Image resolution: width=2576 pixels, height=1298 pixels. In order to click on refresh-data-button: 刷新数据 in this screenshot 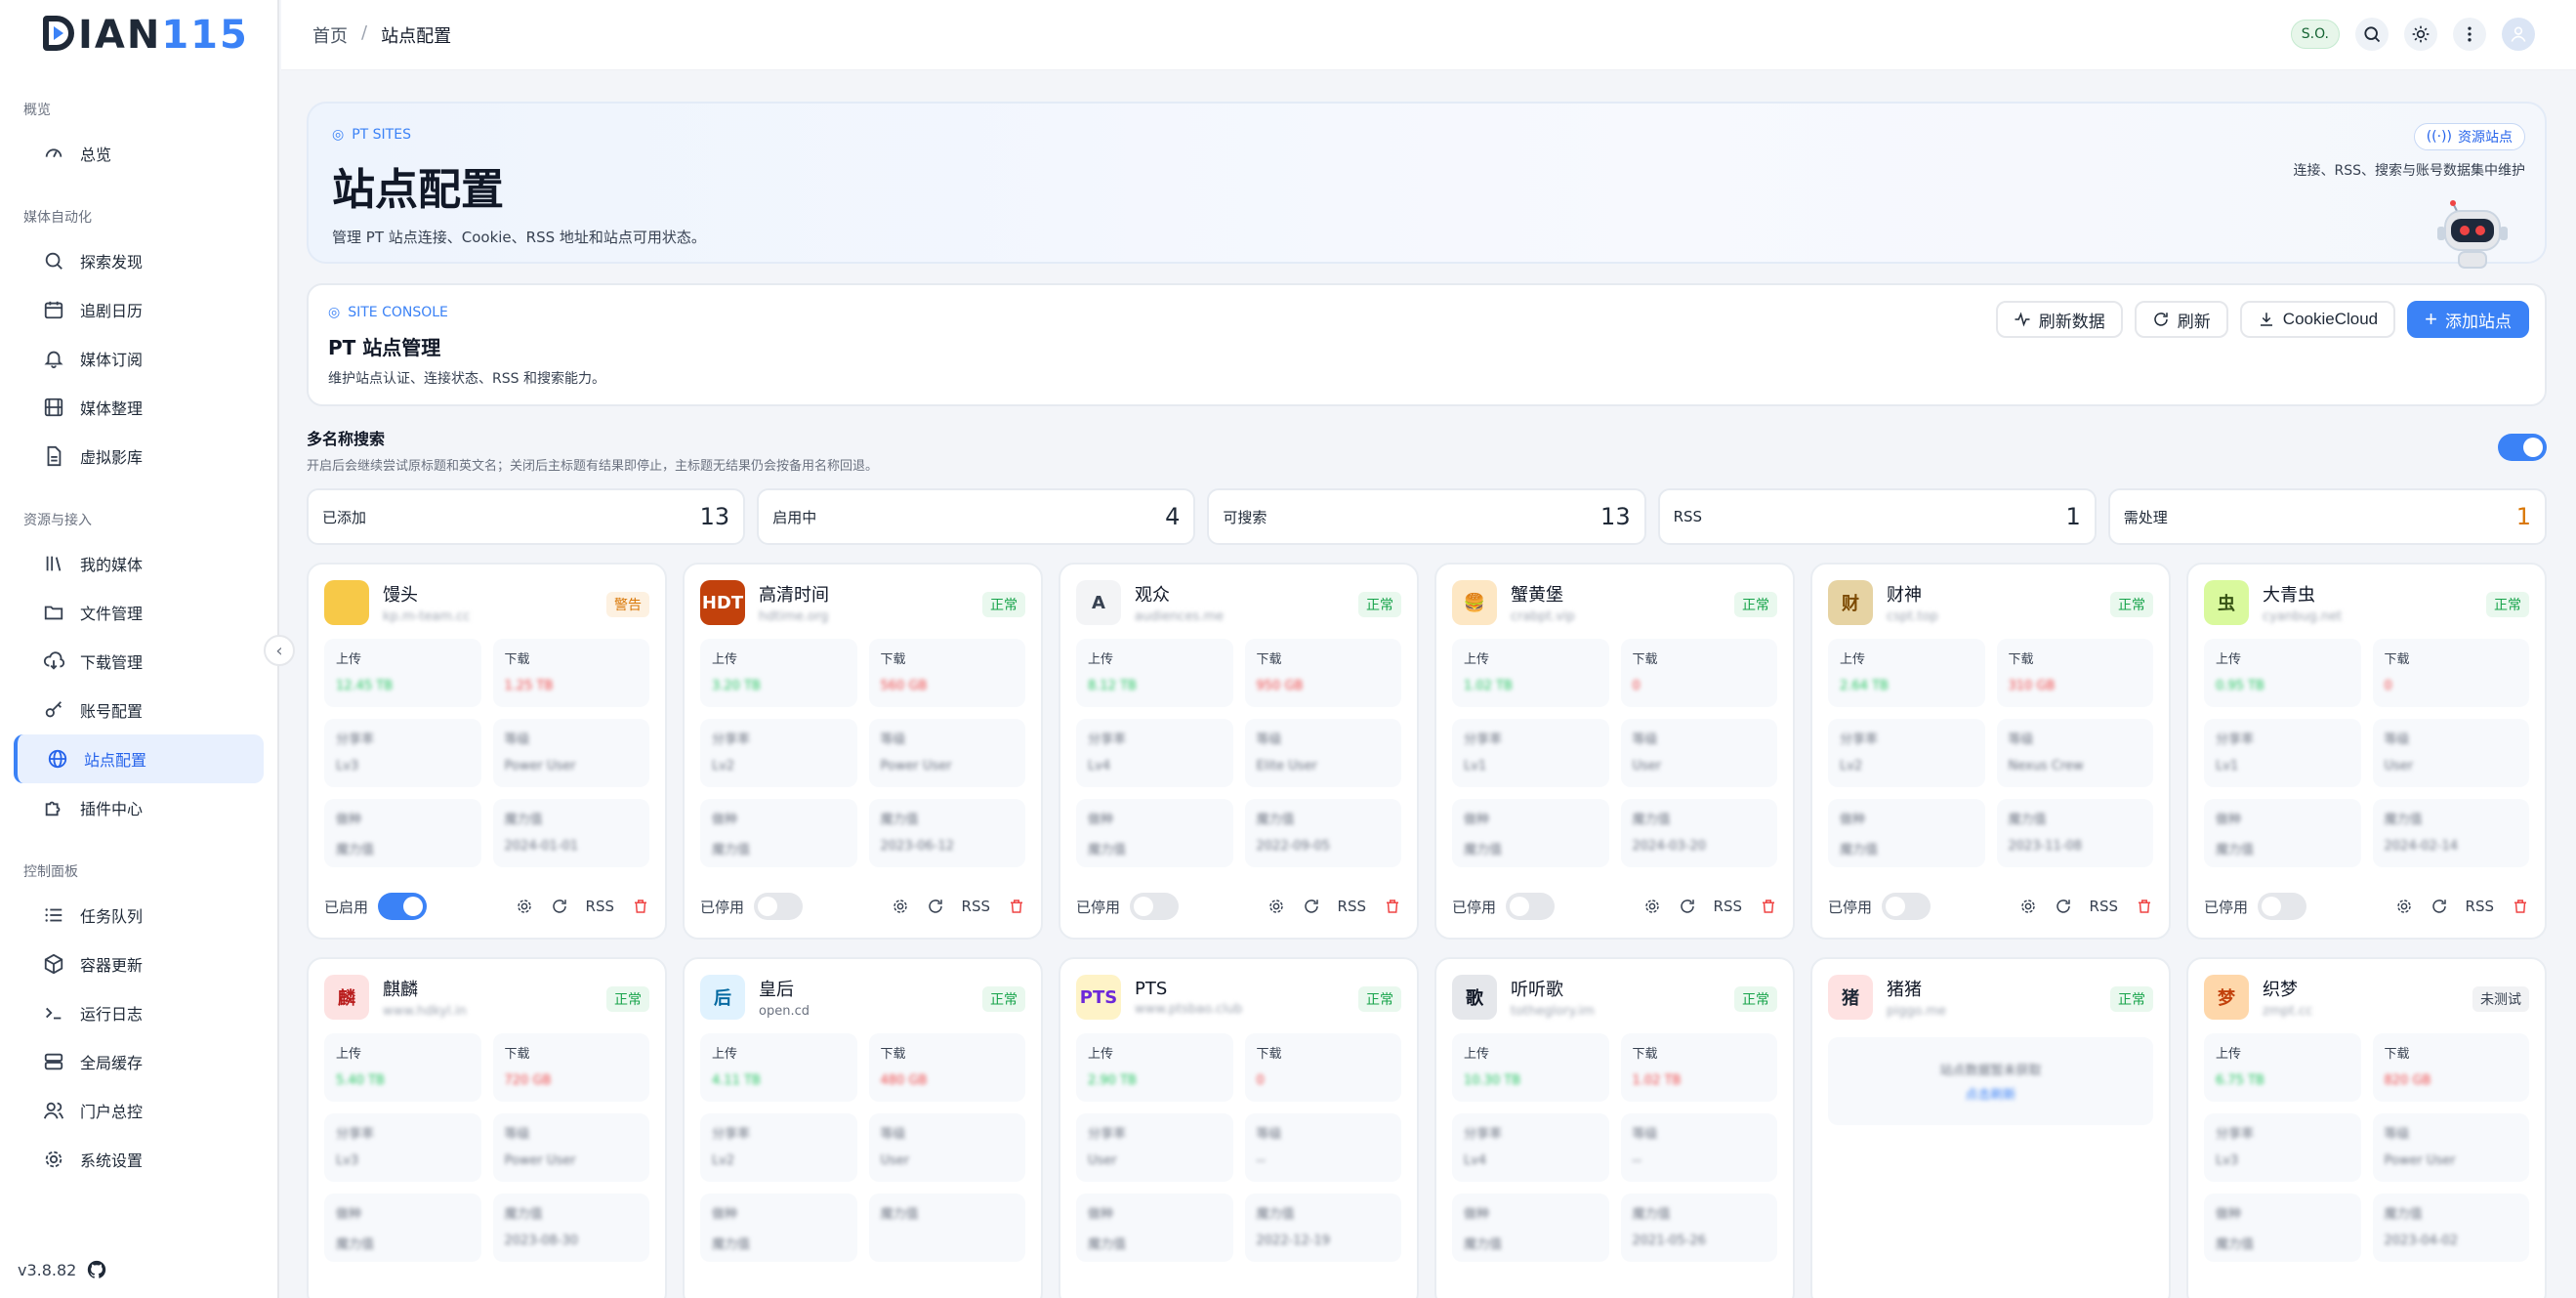, I will do `click(2059, 319)`.